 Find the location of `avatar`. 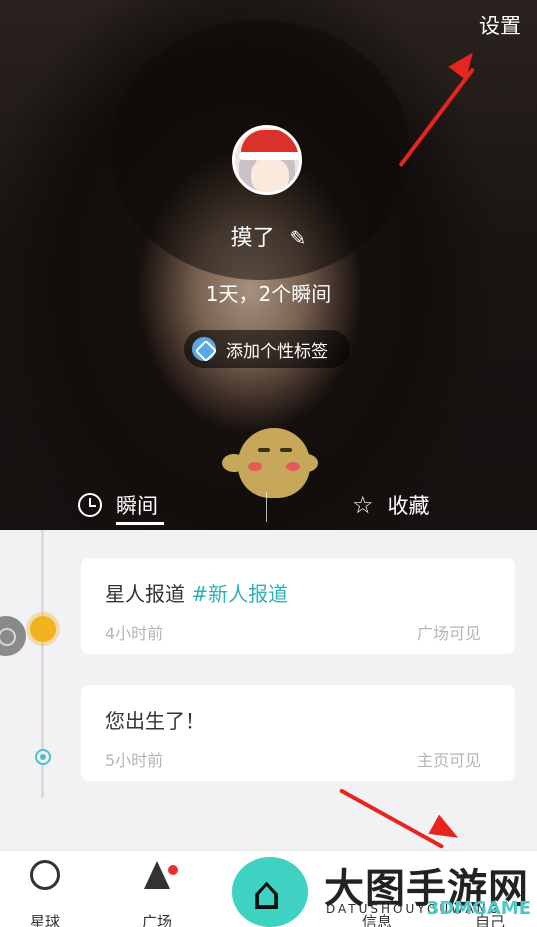

avatar is located at coordinates (267, 160).